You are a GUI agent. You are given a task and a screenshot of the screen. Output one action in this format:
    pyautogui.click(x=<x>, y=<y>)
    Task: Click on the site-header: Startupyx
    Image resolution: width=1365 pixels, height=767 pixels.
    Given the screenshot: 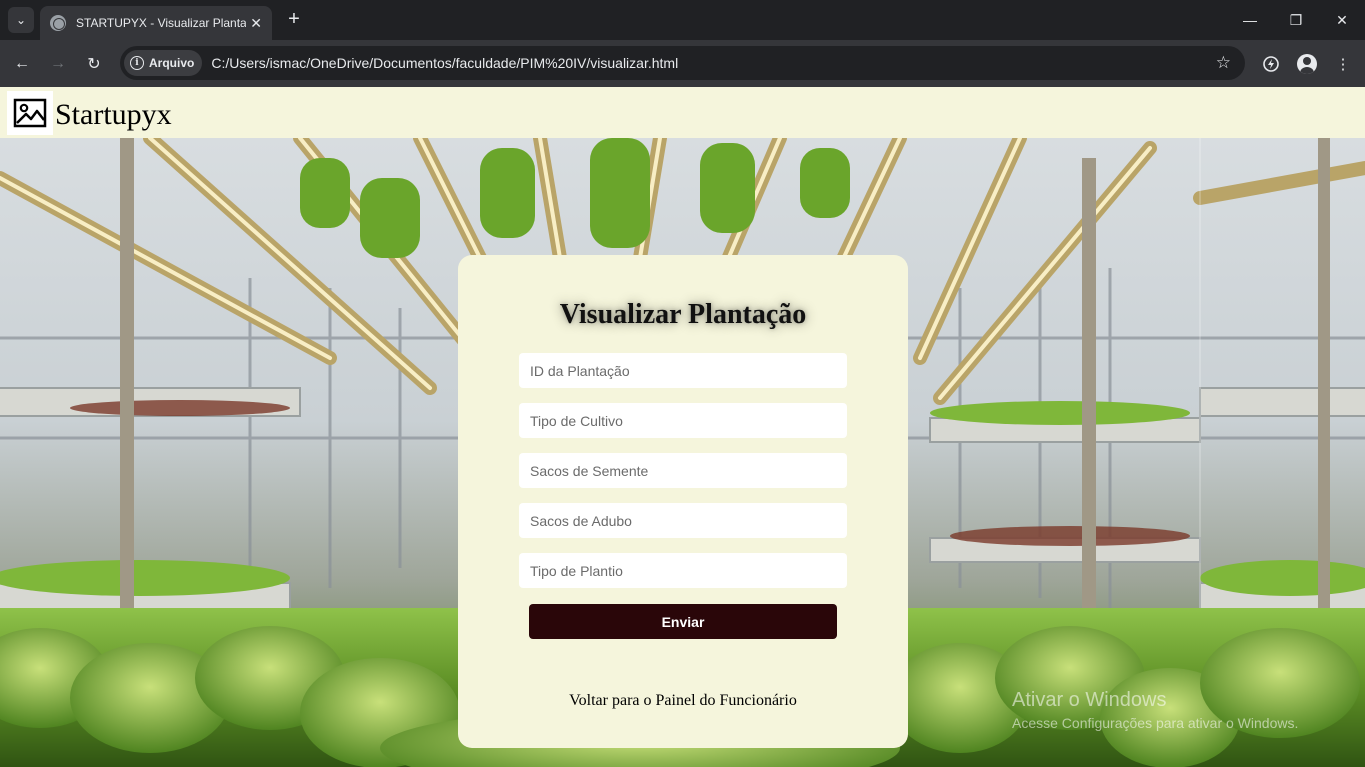 What is the action you would take?
    pyautogui.click(x=682, y=112)
    